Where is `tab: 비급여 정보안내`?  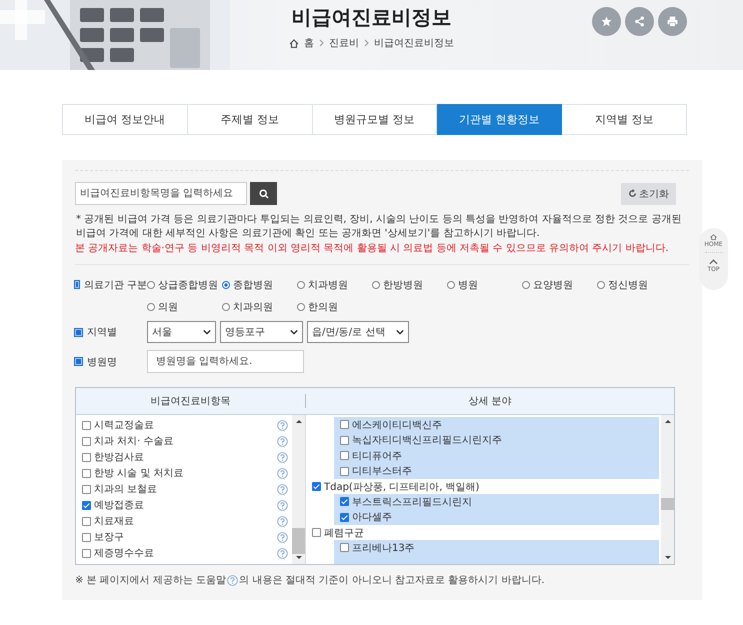
tab: 비급여 정보안내 is located at coordinates (125, 119).